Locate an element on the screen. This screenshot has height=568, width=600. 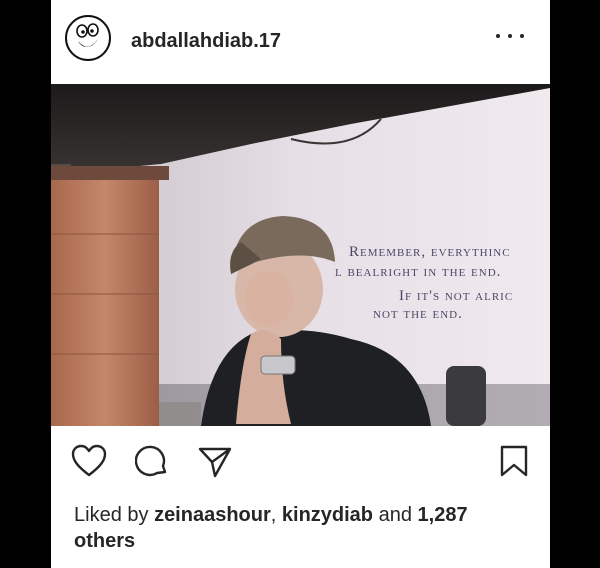
comment-bubble-icon is located at coordinates (151, 463).